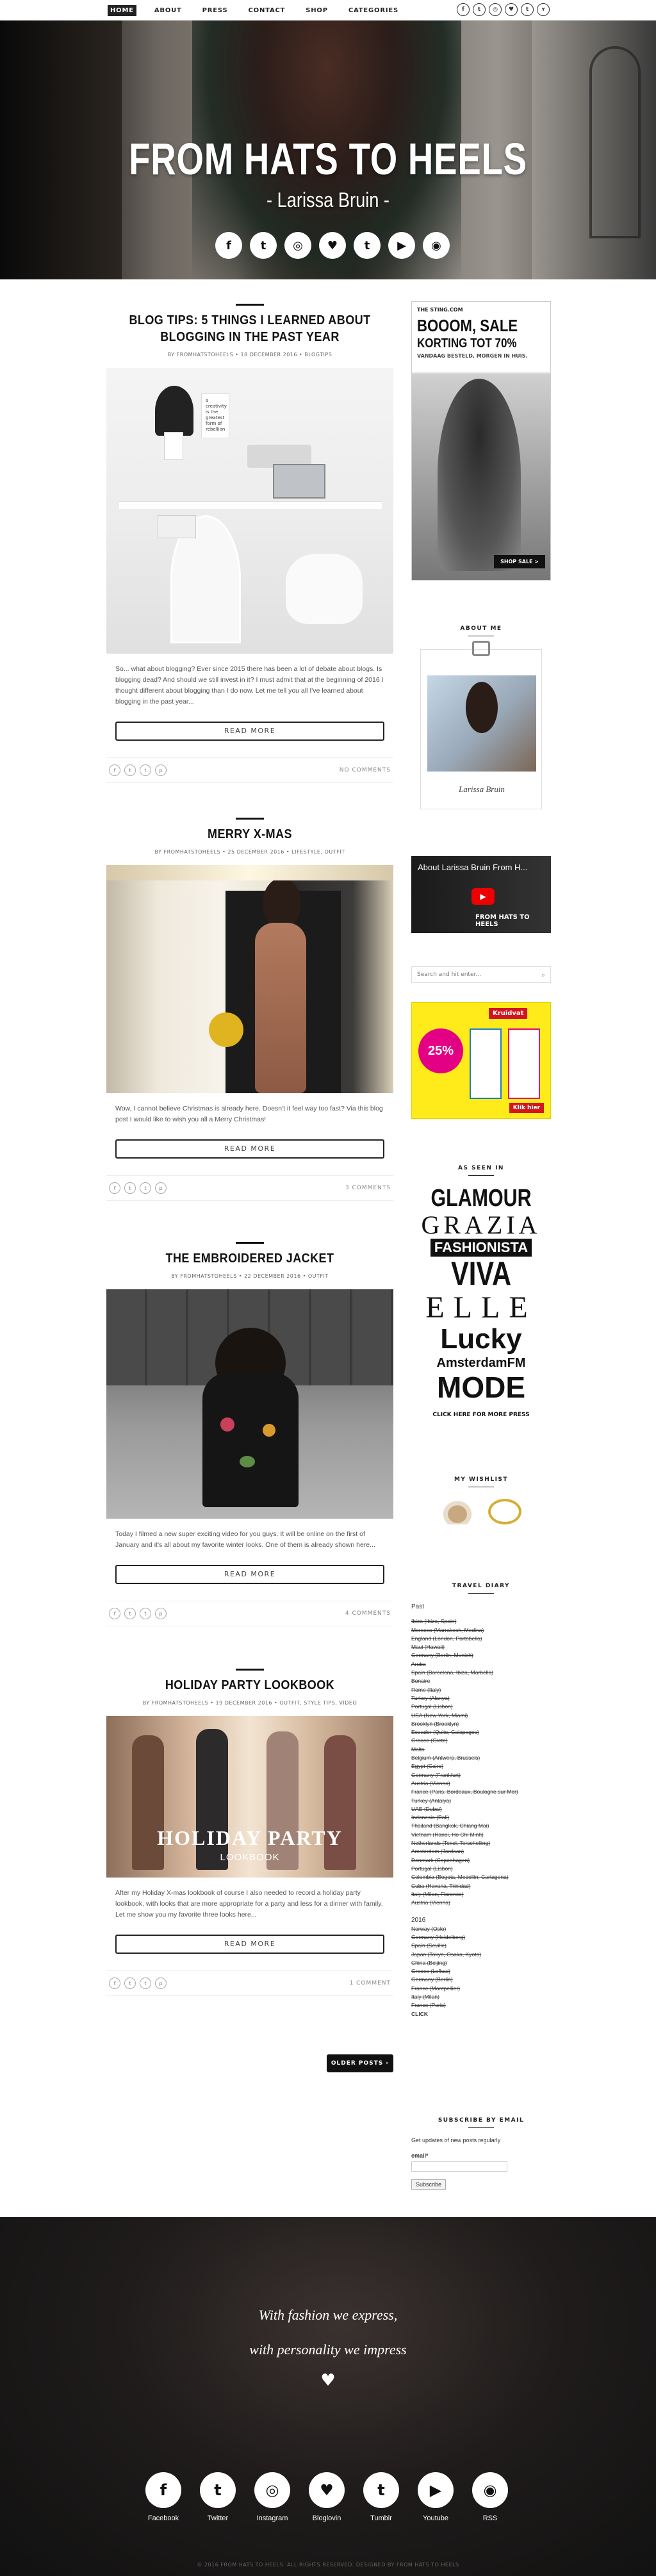 The width and height of the screenshot is (656, 2576). What do you see at coordinates (457, 1511) in the screenshot?
I see `wishlist-hat` at bounding box center [457, 1511].